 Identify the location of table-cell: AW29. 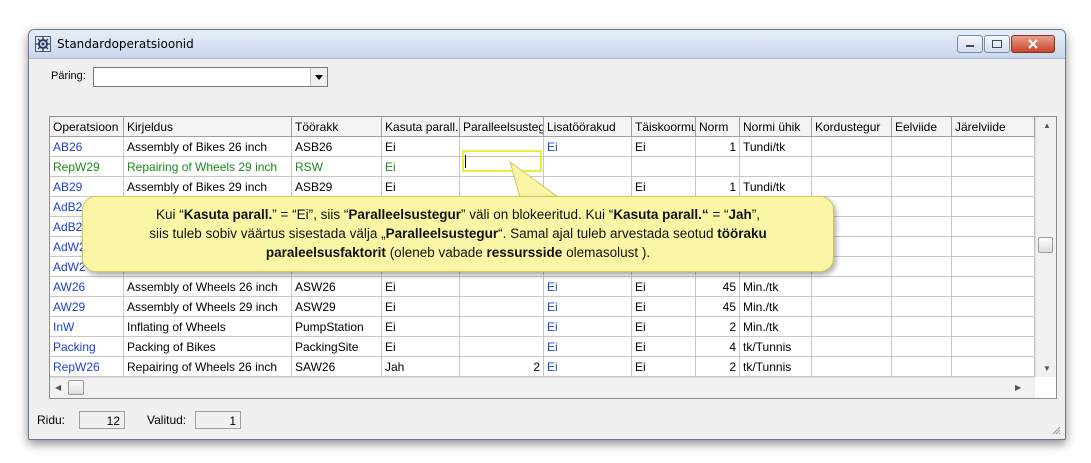
(87, 307).